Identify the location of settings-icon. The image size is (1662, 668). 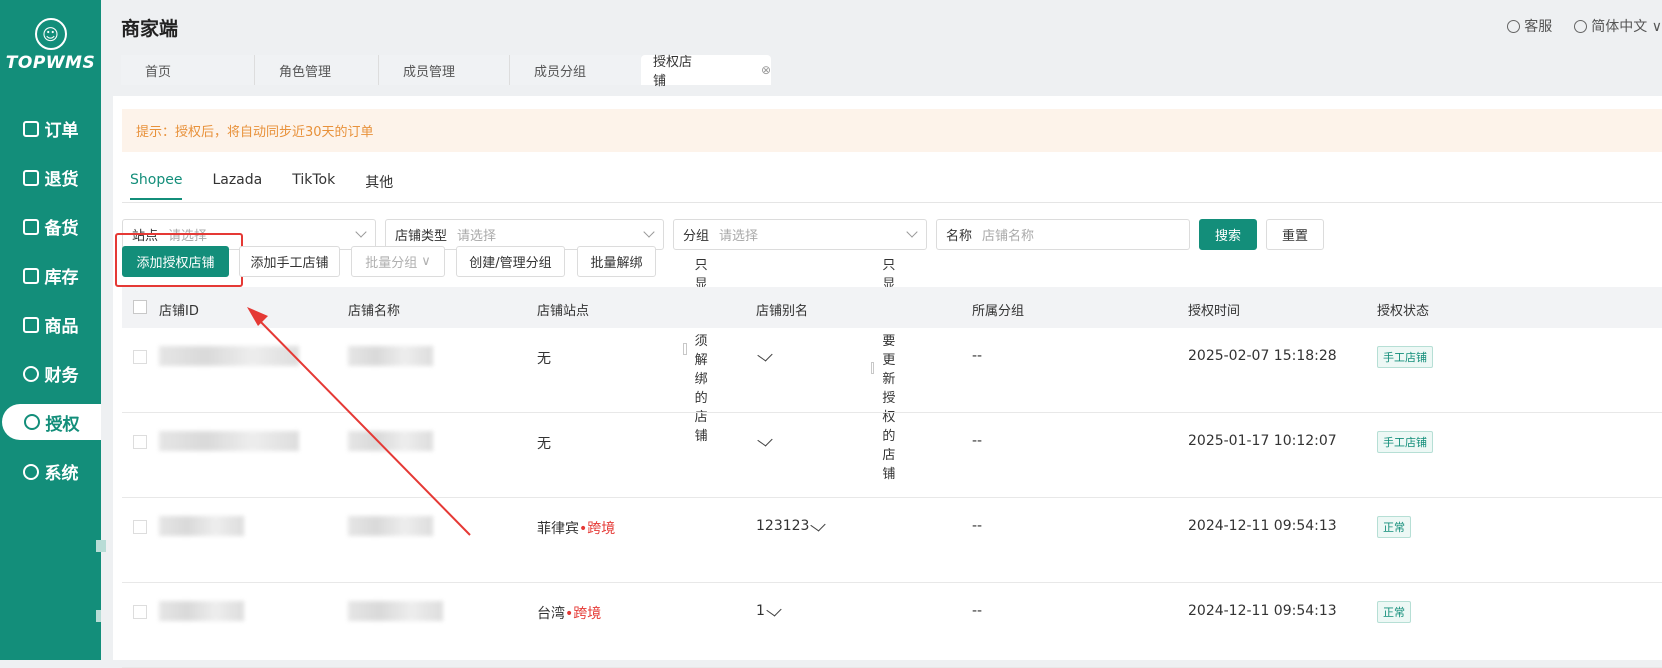
(30, 471).